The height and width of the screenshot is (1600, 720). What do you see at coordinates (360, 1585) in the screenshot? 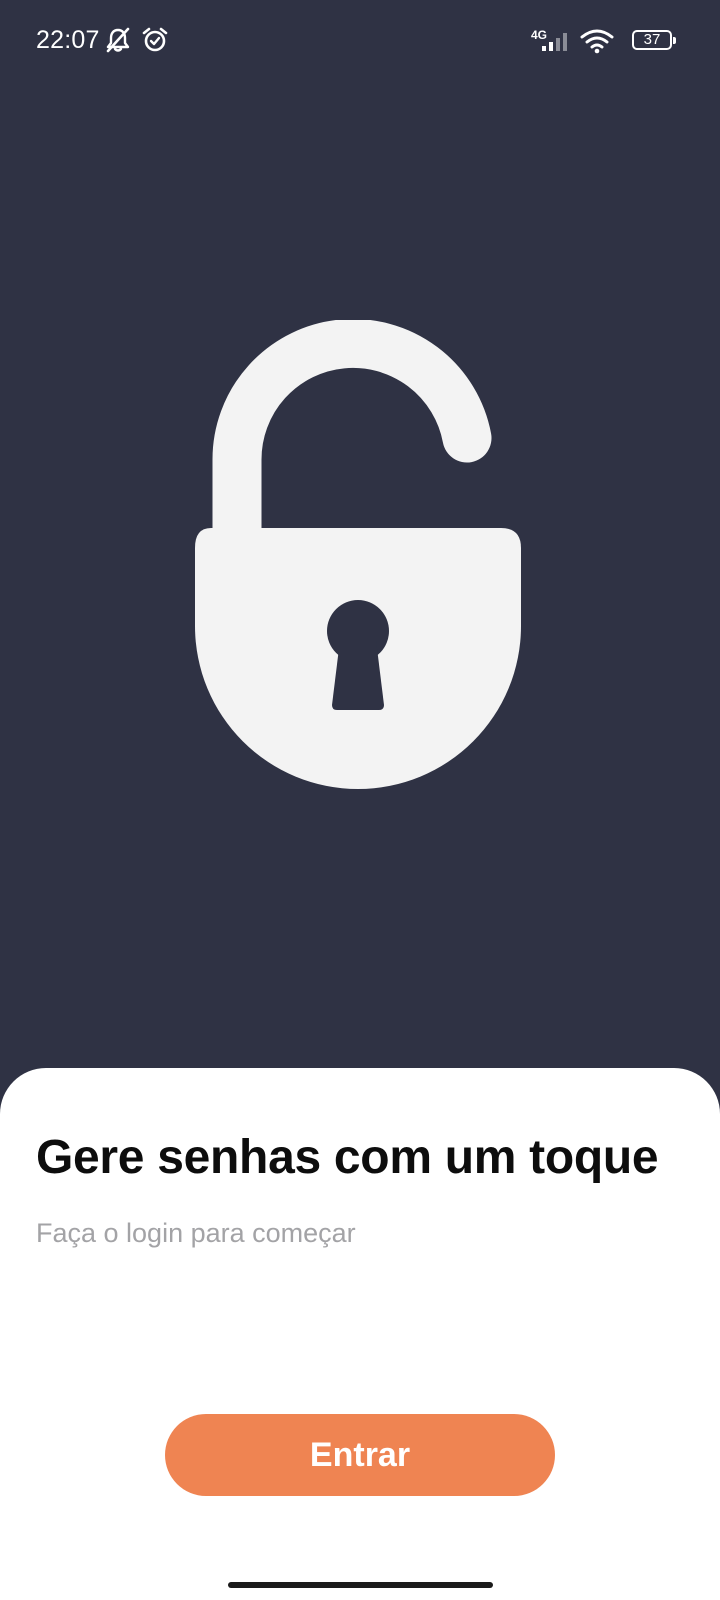
I see `home-indicator` at bounding box center [360, 1585].